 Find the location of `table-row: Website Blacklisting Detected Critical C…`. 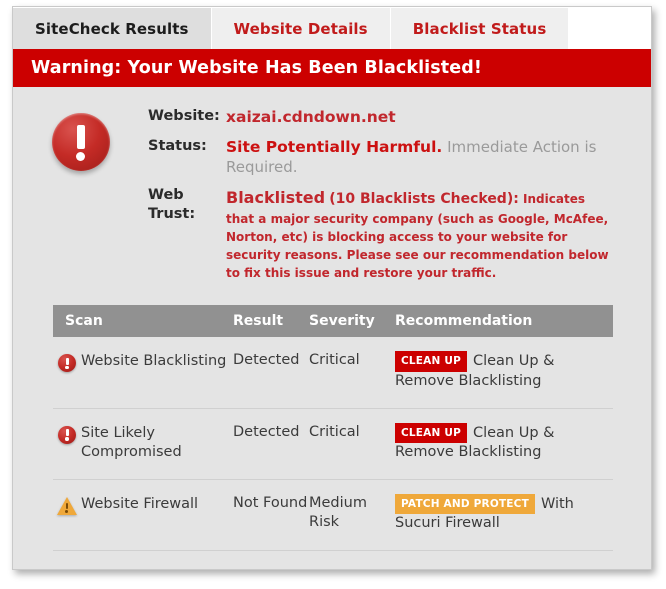

table-row: Website Blacklisting Detected Critical C… is located at coordinates (333, 373).